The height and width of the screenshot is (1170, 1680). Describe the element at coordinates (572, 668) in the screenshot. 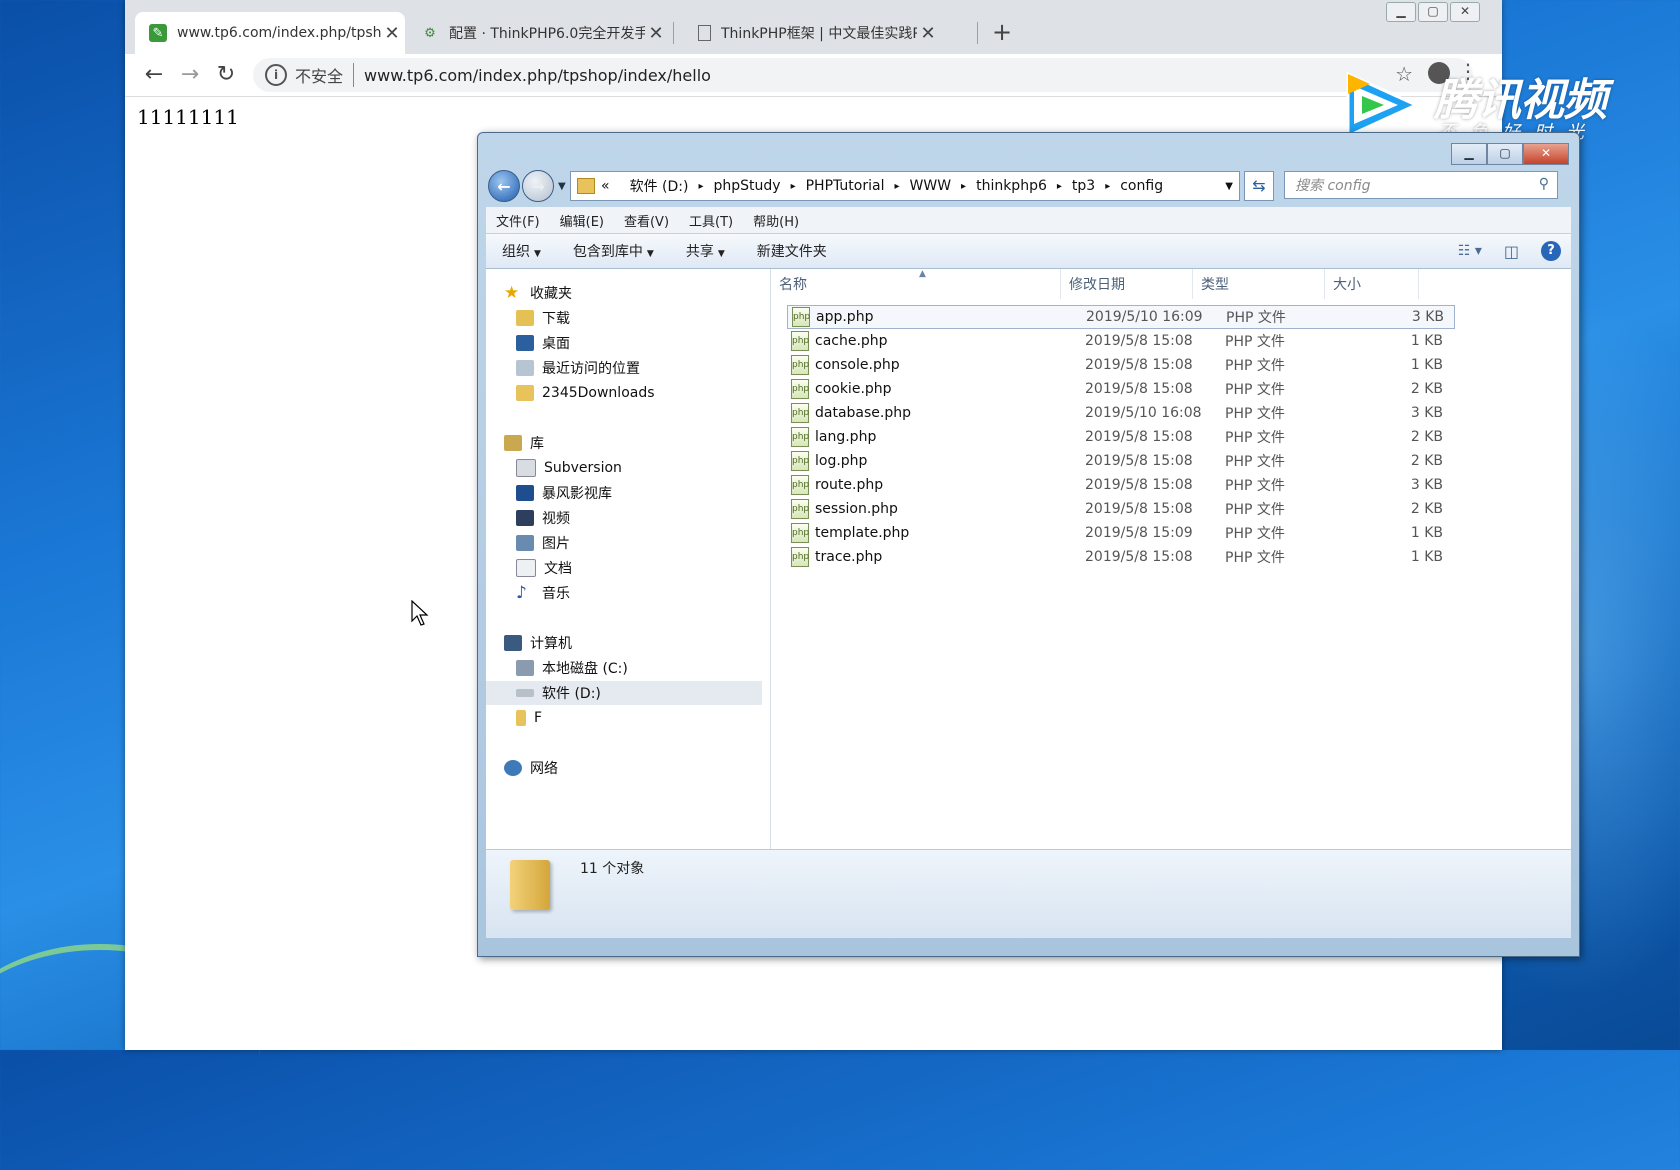

I see `nav-local-disk-c: 本地磁盘 (C:)` at that location.